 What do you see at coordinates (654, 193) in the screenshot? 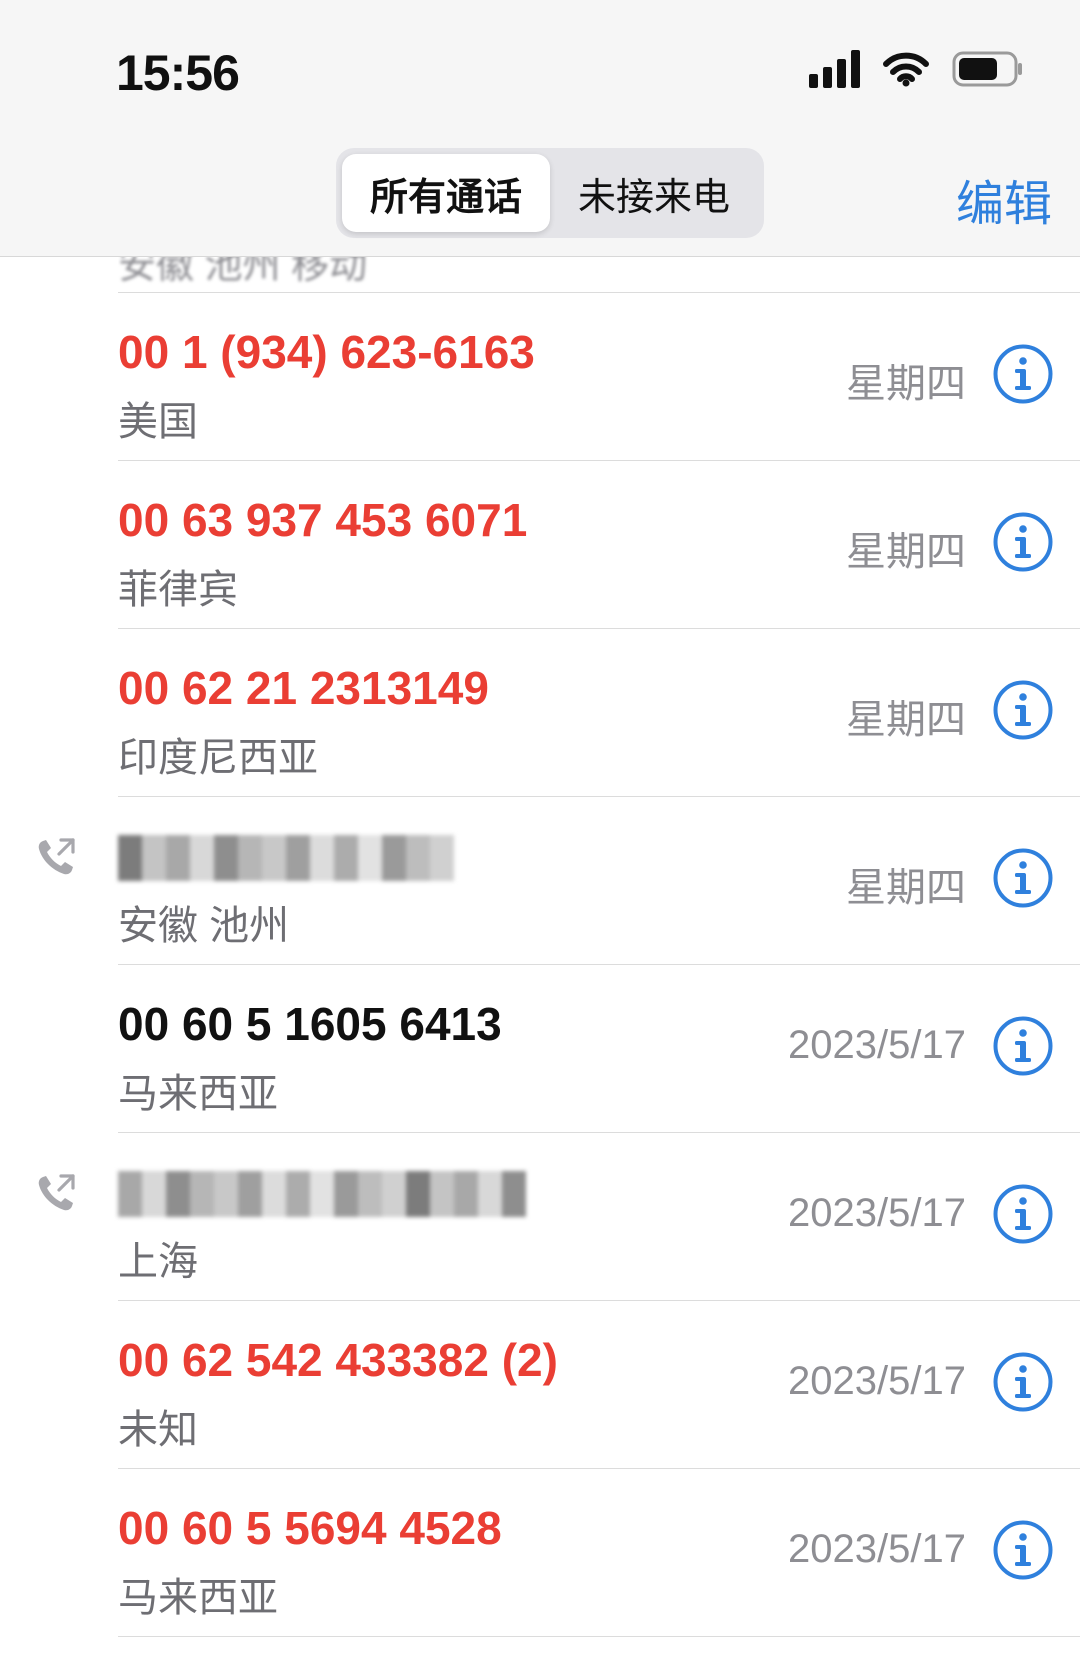
I see `tab-missed-calls: 未接来电` at bounding box center [654, 193].